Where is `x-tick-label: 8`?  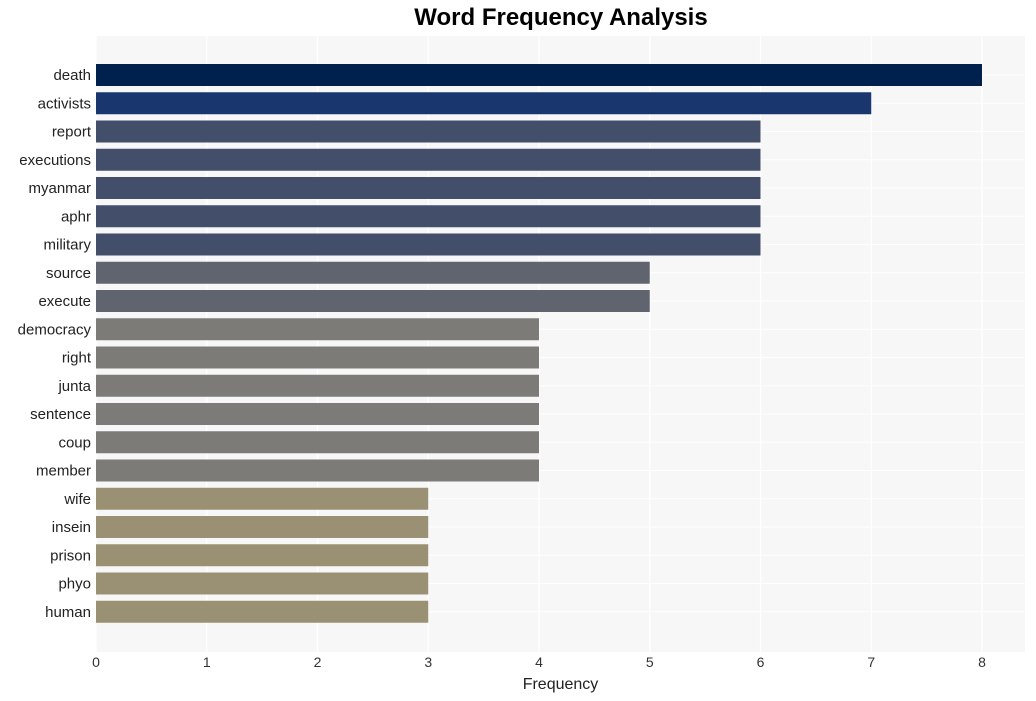 x-tick-label: 8 is located at coordinates (982, 662).